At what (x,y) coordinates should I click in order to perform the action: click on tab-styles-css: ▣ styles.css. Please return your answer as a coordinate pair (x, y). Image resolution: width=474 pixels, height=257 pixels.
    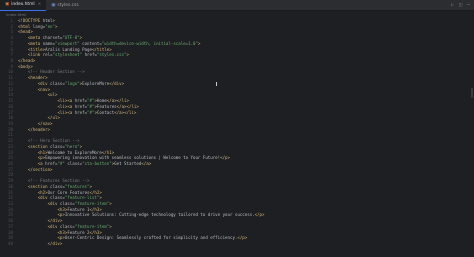
    Looking at the image, I should click on (64, 5).